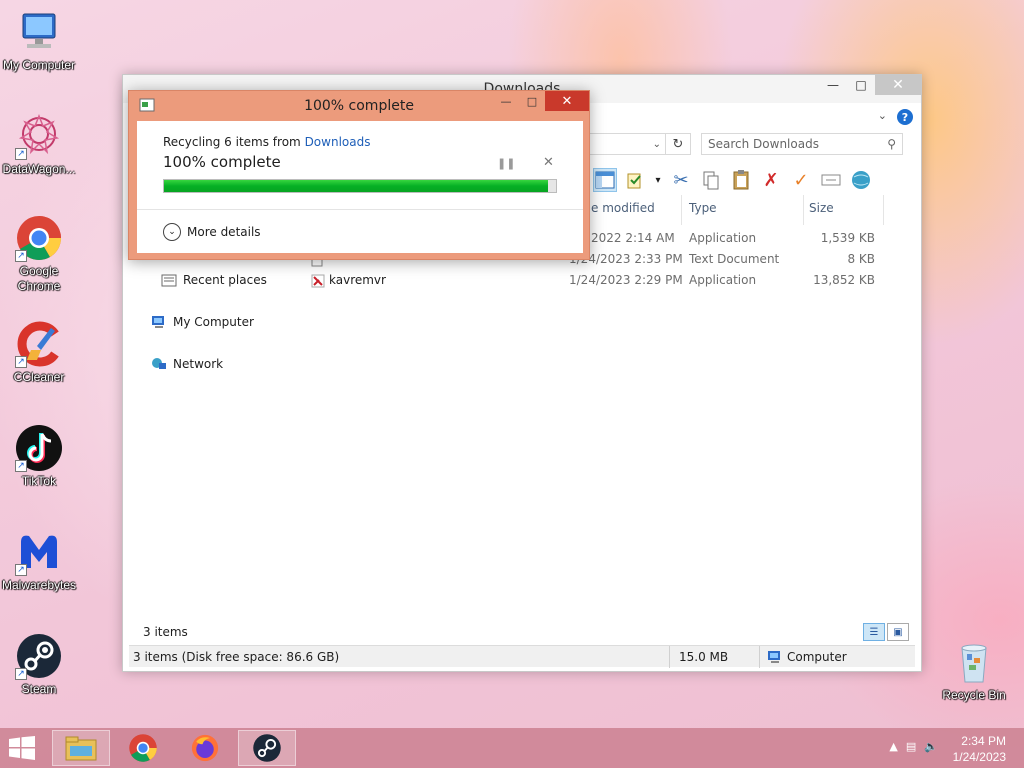  Describe the element at coordinates (898, 632) in the screenshot. I see `large-icons-view-icon: ▣` at that location.